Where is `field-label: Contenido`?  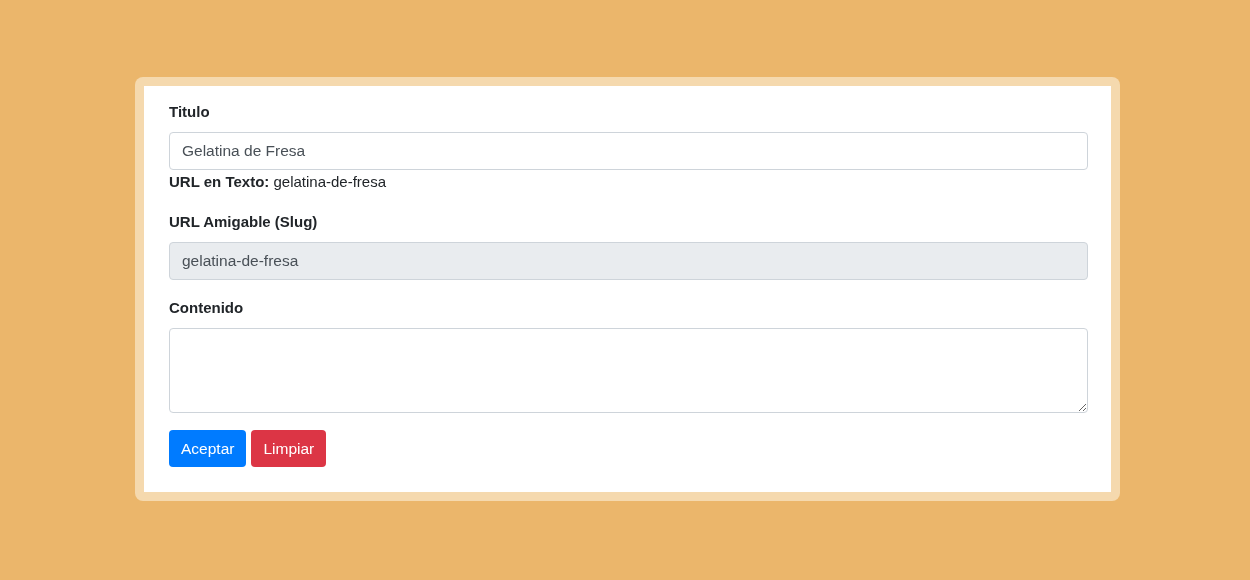 field-label: Contenido is located at coordinates (207, 308).